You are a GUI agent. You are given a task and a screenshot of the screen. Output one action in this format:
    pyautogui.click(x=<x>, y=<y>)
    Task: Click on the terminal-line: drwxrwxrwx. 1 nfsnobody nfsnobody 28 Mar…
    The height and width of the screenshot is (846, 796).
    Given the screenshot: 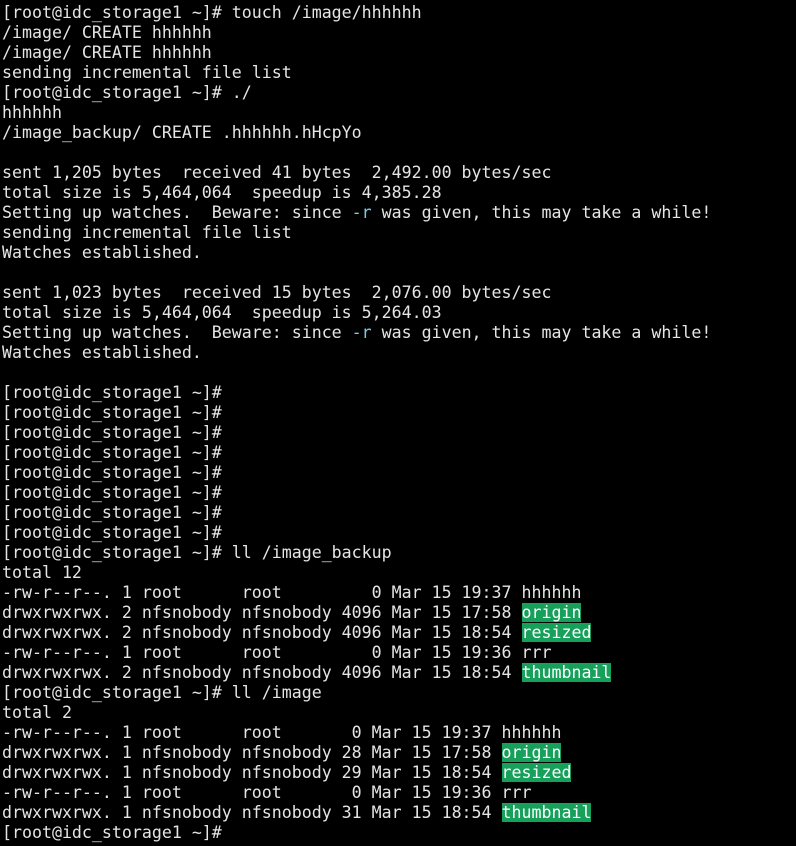 What is the action you would take?
    pyautogui.click(x=399, y=753)
    